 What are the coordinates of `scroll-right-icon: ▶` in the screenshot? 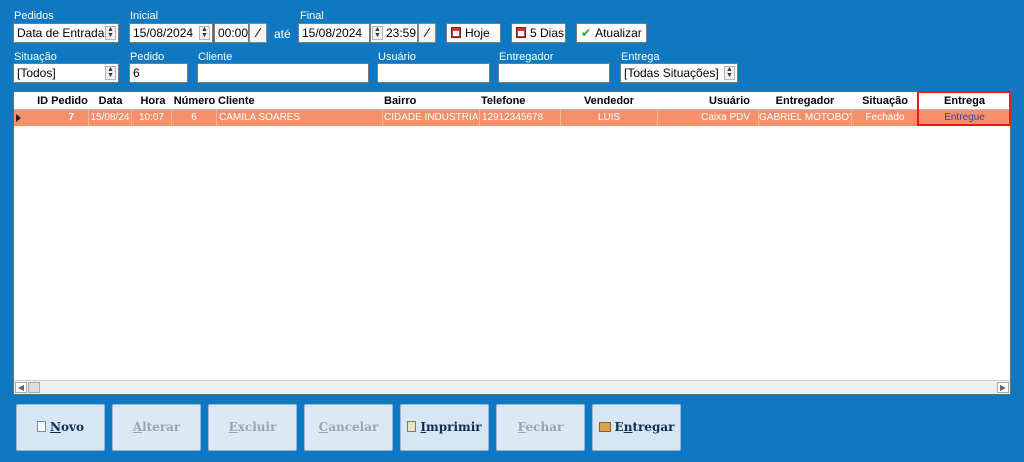 It's located at (1003, 387).